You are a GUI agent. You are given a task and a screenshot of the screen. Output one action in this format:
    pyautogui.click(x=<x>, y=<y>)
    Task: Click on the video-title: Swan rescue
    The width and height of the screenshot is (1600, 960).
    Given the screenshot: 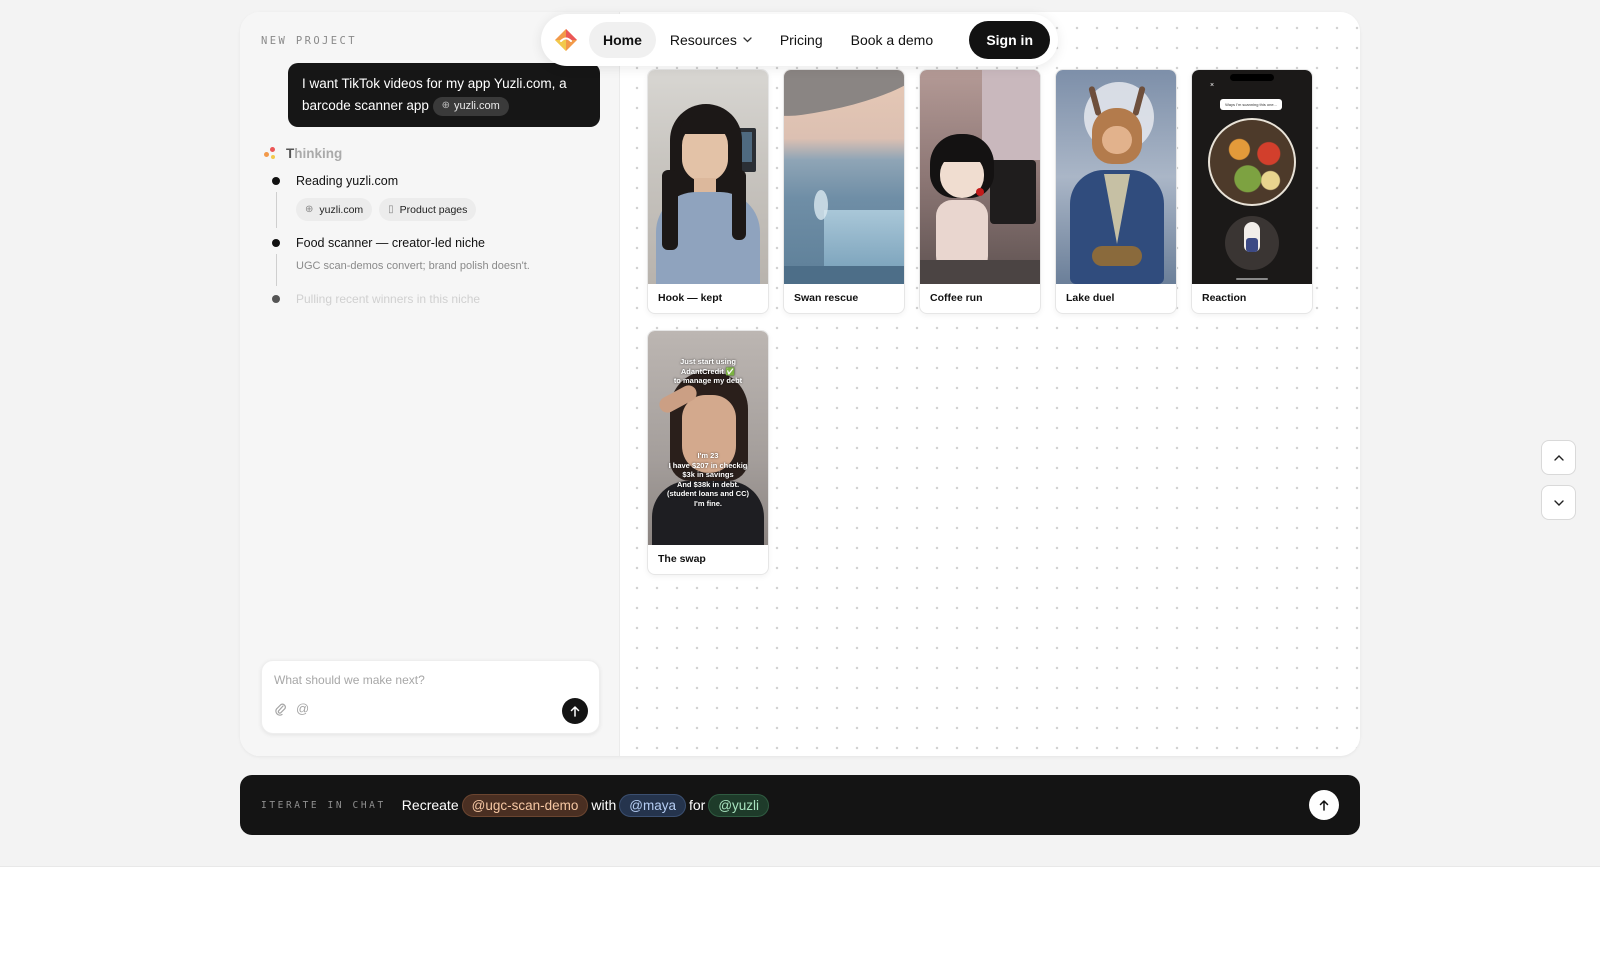 What is the action you would take?
    pyautogui.click(x=826, y=298)
    